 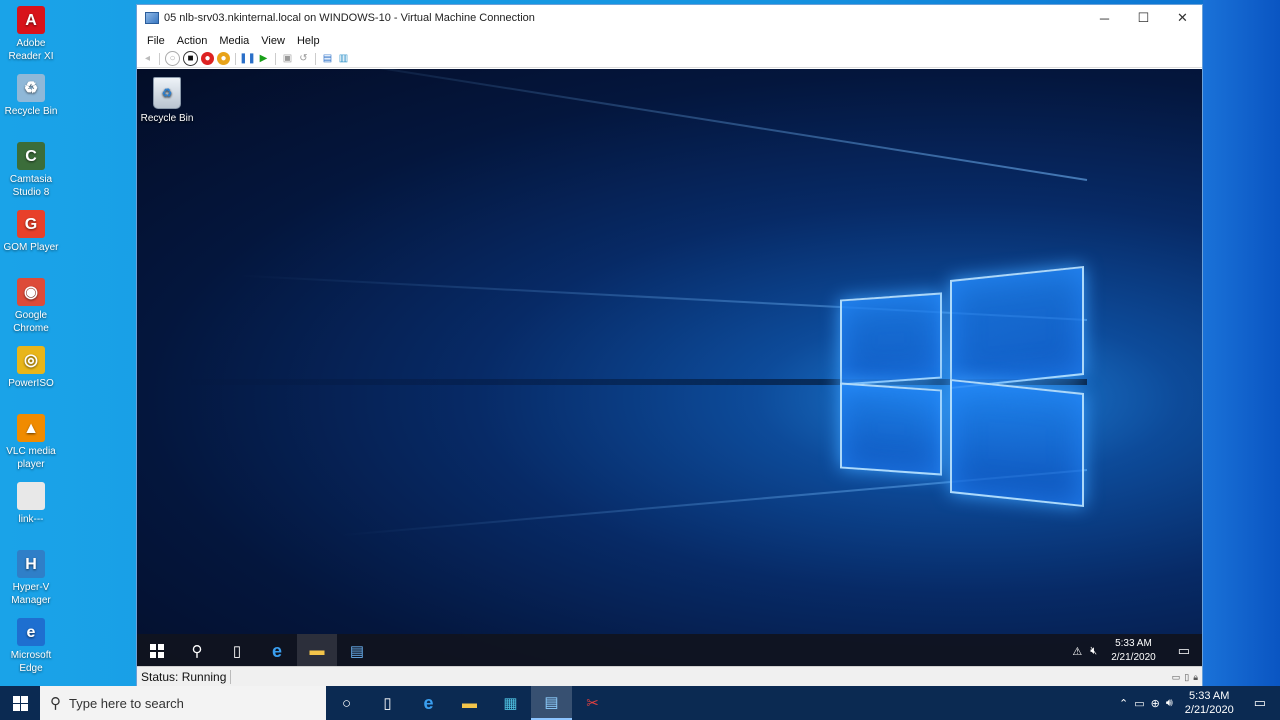 What do you see at coordinates (223, 58) in the screenshot?
I see `save-state-icon: ●` at bounding box center [223, 58].